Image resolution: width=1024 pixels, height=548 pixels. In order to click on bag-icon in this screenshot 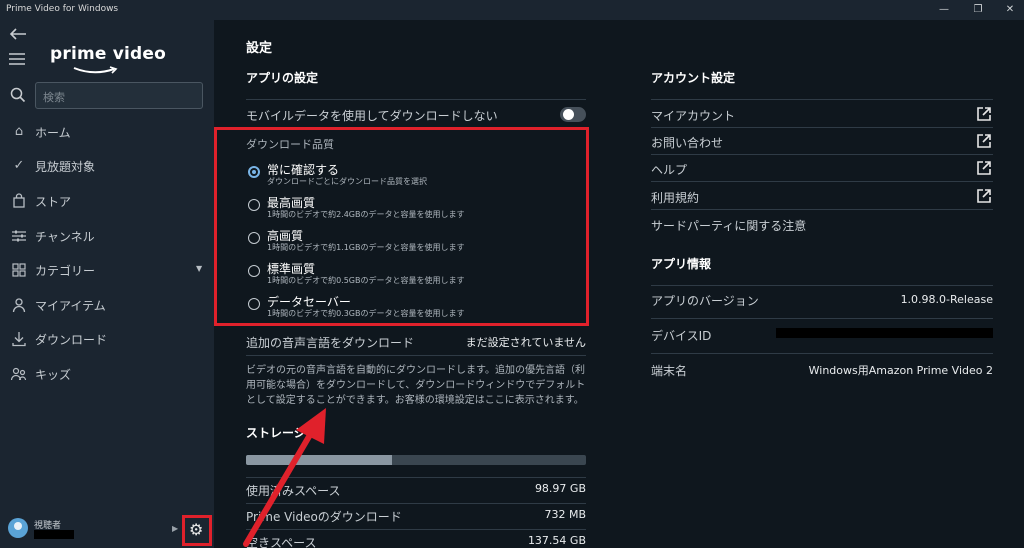, I will do `click(19, 200)`.